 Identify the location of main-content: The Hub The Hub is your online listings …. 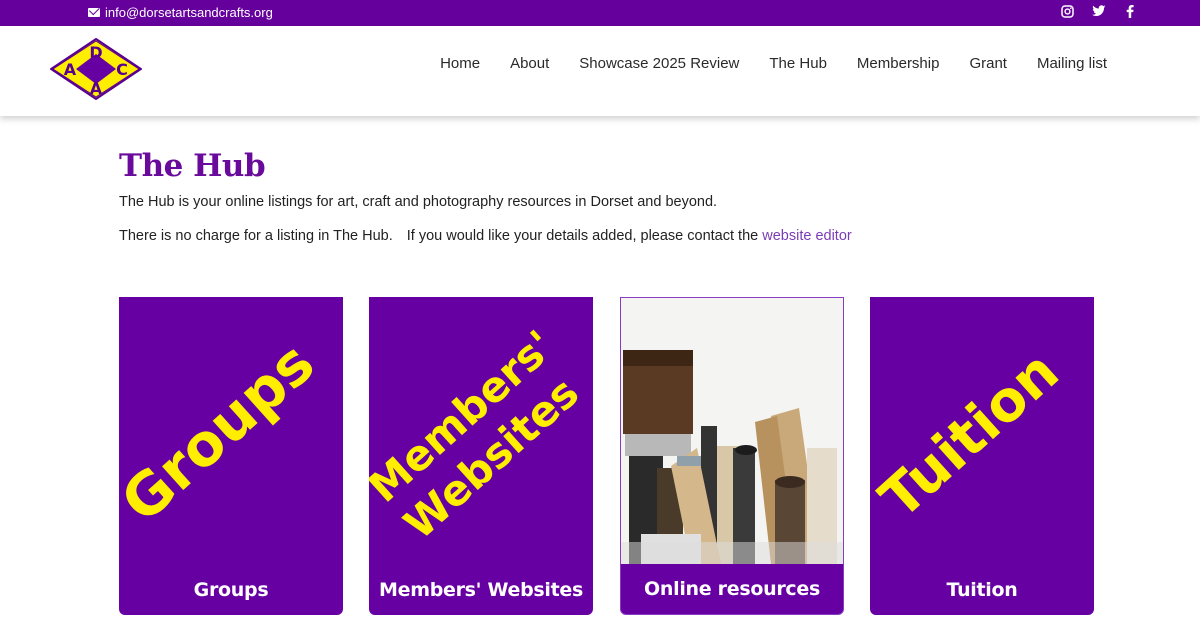
(609, 197).